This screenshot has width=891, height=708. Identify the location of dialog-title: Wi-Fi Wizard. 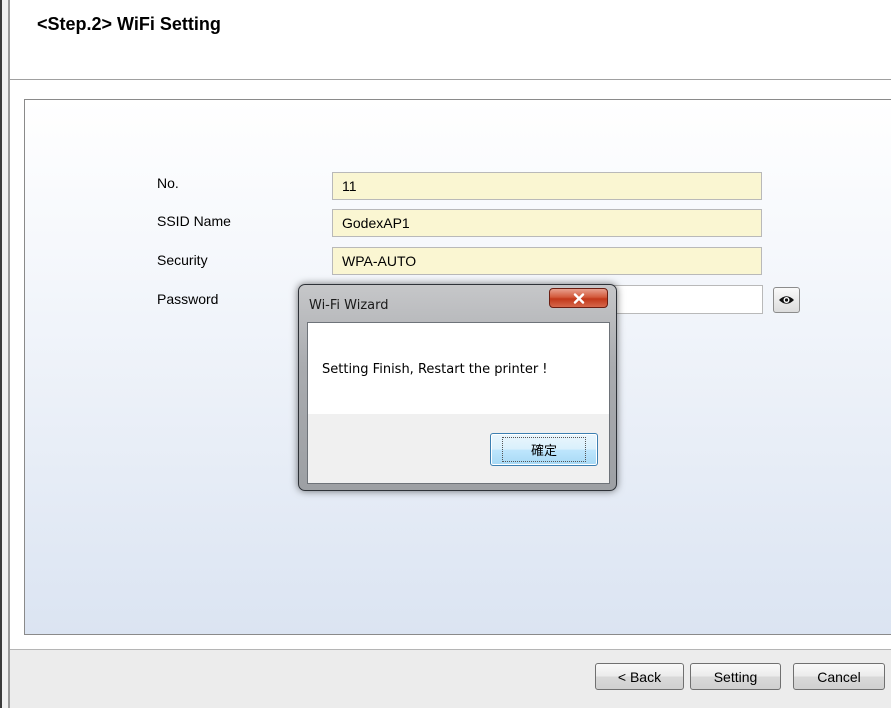
(349, 305).